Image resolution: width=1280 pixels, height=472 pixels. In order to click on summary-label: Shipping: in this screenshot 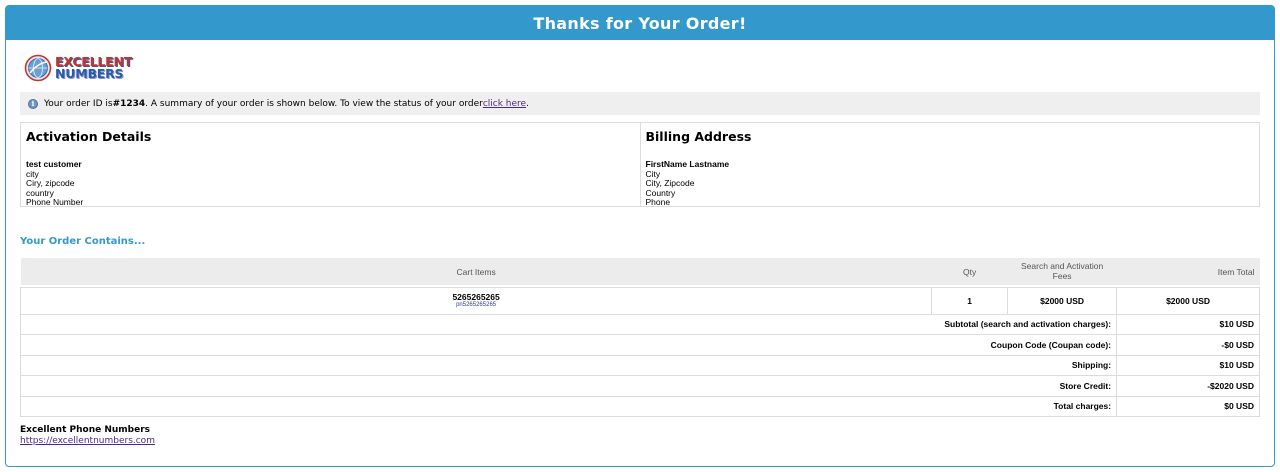, I will do `click(568, 365)`.